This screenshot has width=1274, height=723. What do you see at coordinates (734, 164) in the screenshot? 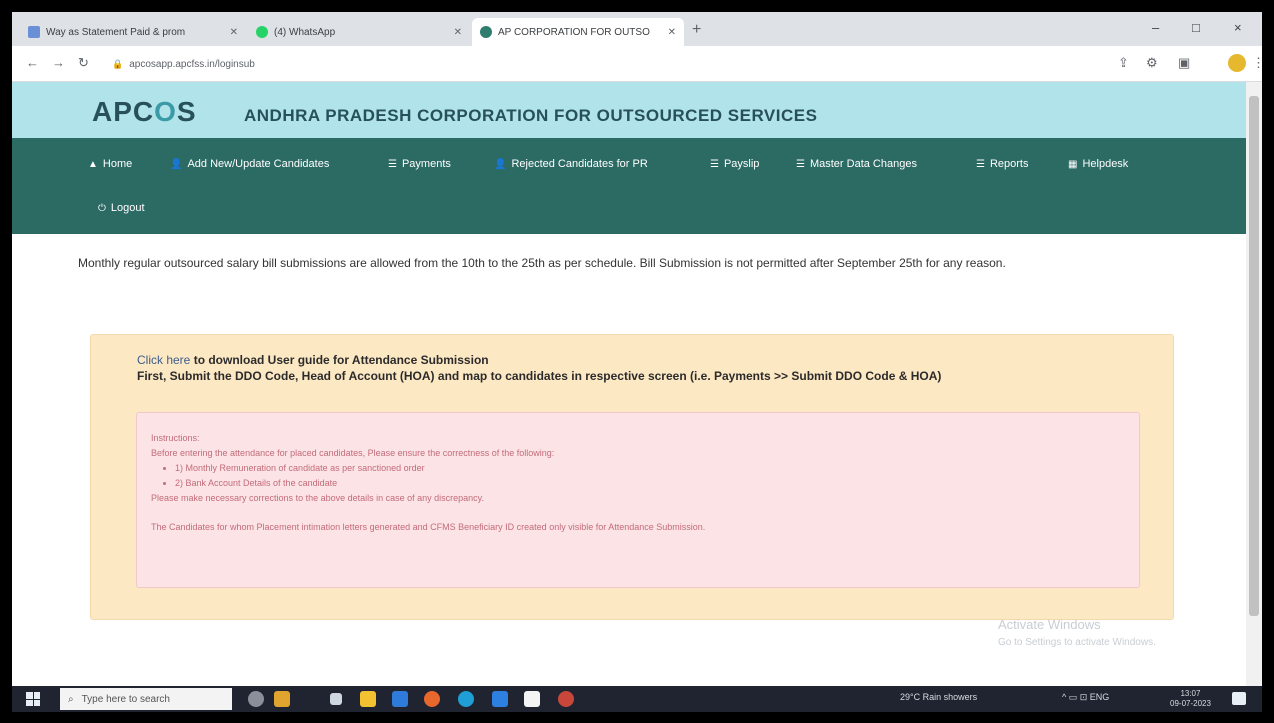
I see `nav-payslip: ☰ Payslip` at bounding box center [734, 164].